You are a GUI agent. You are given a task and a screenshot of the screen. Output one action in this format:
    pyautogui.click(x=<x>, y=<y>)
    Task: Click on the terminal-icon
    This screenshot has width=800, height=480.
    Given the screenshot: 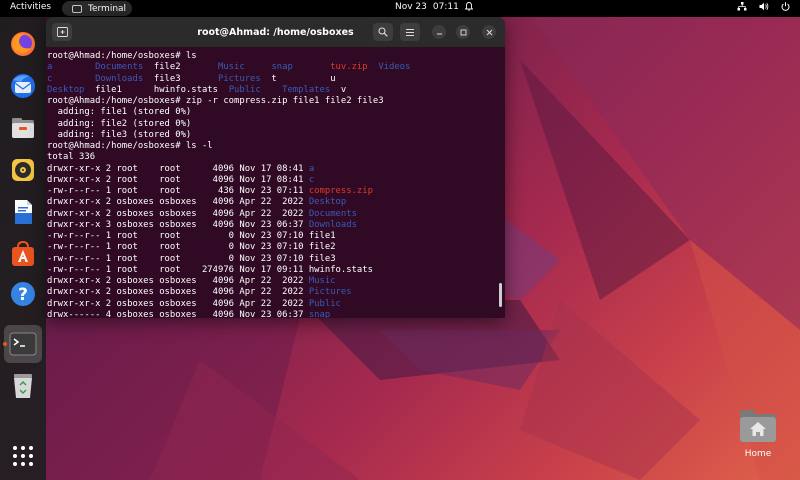 What is the action you would take?
    pyautogui.click(x=23, y=344)
    